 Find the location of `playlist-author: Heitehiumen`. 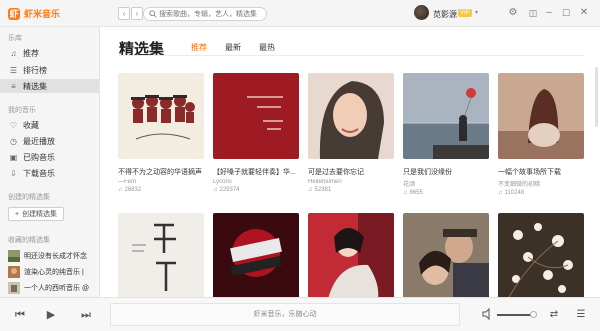

playlist-author: Heitehiumen is located at coordinates (351, 182).